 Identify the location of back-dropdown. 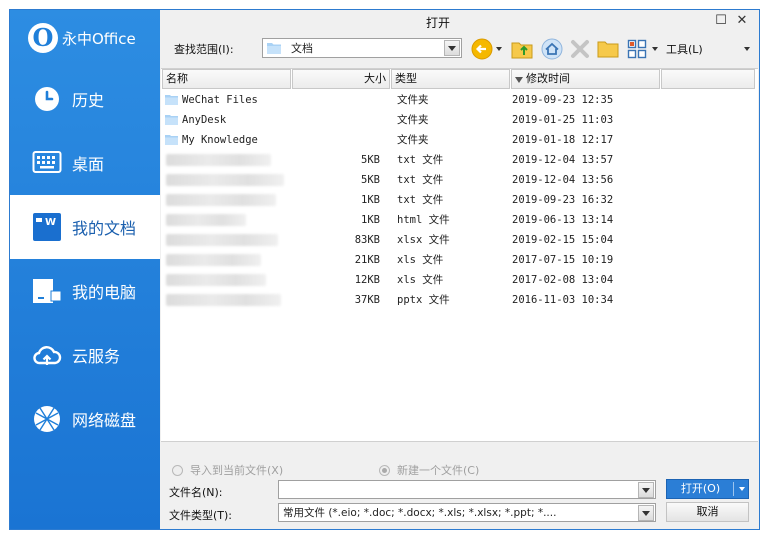
(499, 49).